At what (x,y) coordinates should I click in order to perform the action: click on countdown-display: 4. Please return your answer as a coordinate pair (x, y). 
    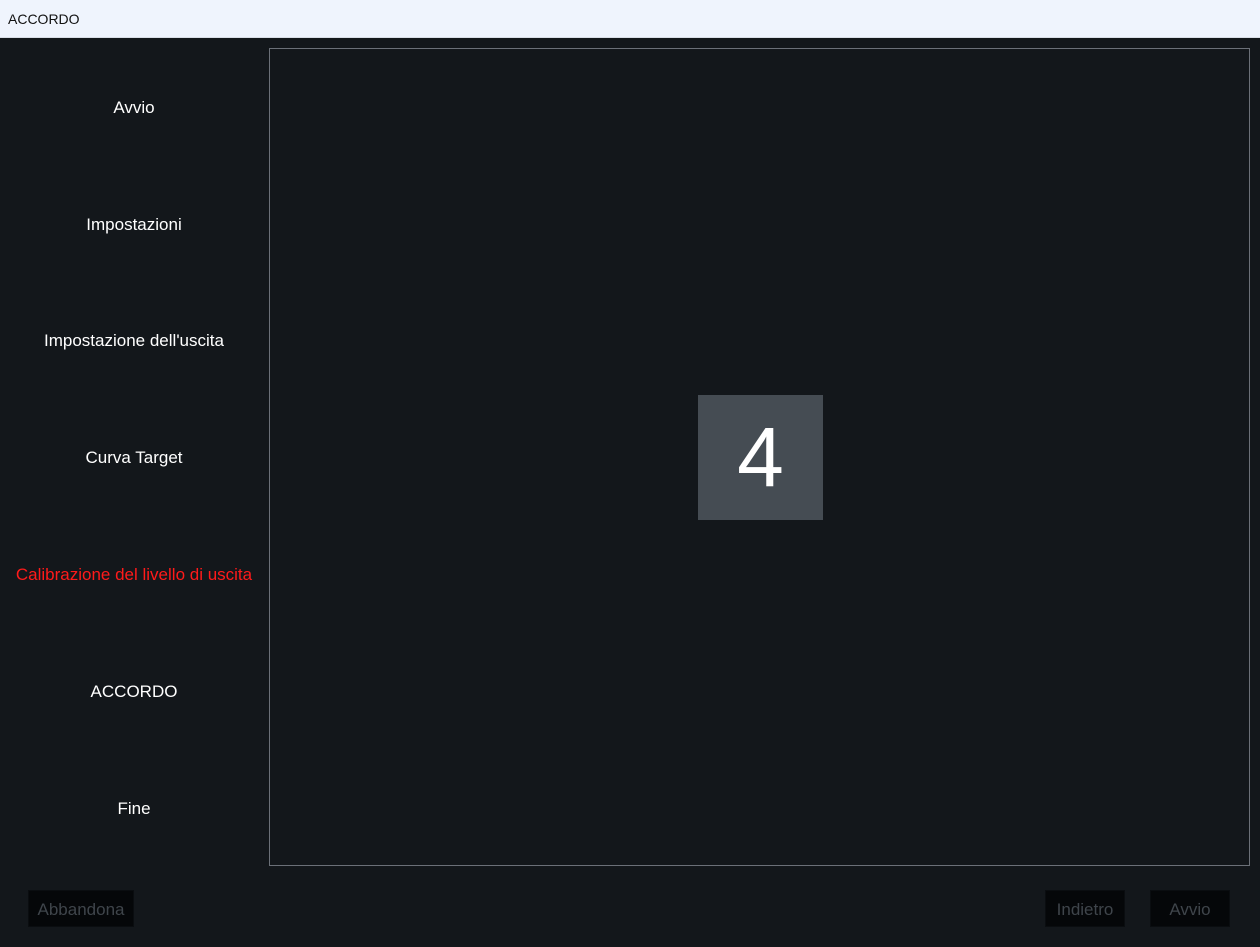
    Looking at the image, I should click on (760, 457).